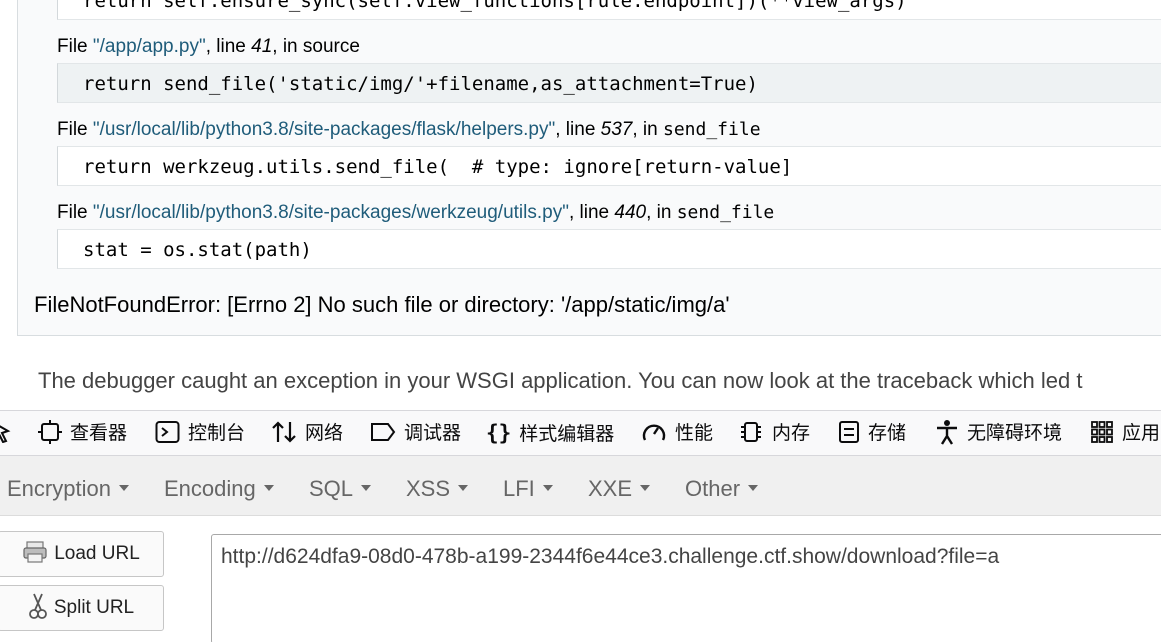 The width and height of the screenshot is (1161, 642). I want to click on pick-element-icon, so click(5, 433).